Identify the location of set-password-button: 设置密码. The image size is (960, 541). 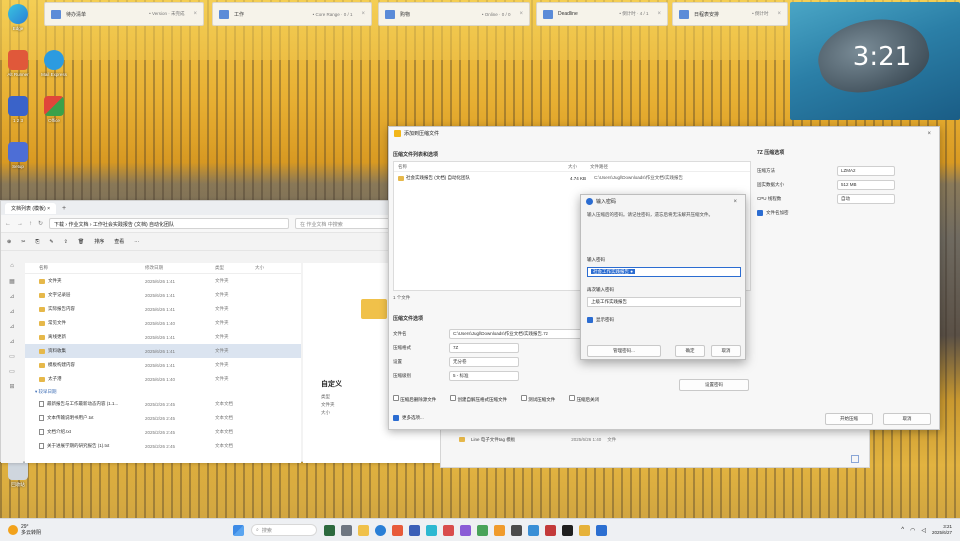
(714, 385).